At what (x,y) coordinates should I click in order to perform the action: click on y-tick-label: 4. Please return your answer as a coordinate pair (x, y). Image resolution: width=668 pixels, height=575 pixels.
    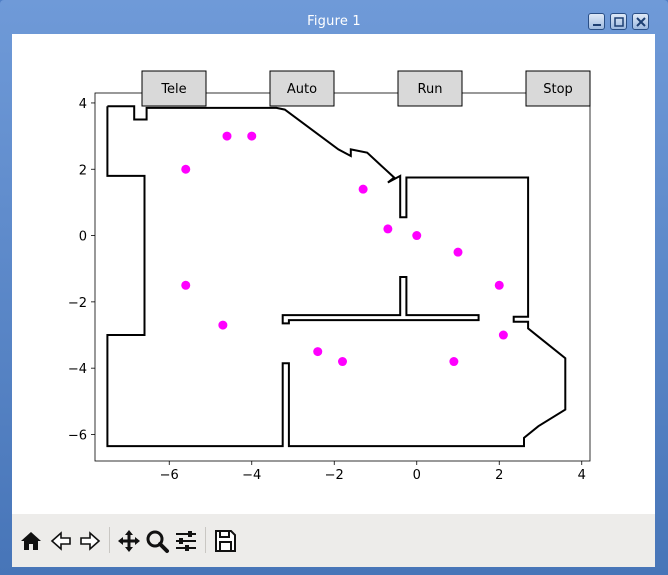
    Looking at the image, I should click on (83, 104).